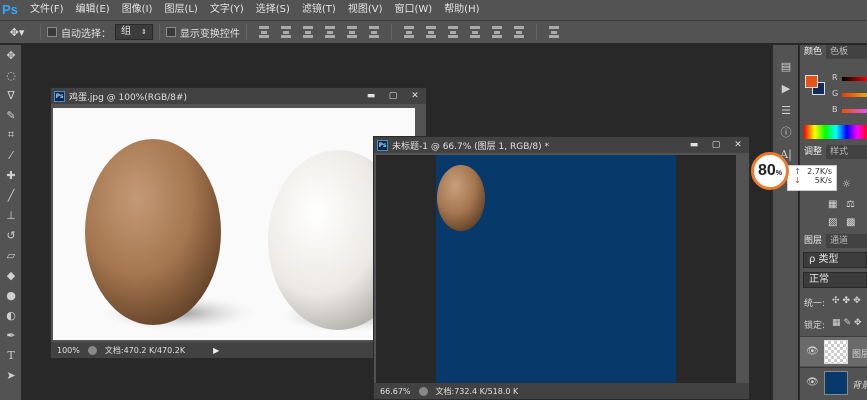  I want to click on show-transform-checkbox, so click(170, 32).